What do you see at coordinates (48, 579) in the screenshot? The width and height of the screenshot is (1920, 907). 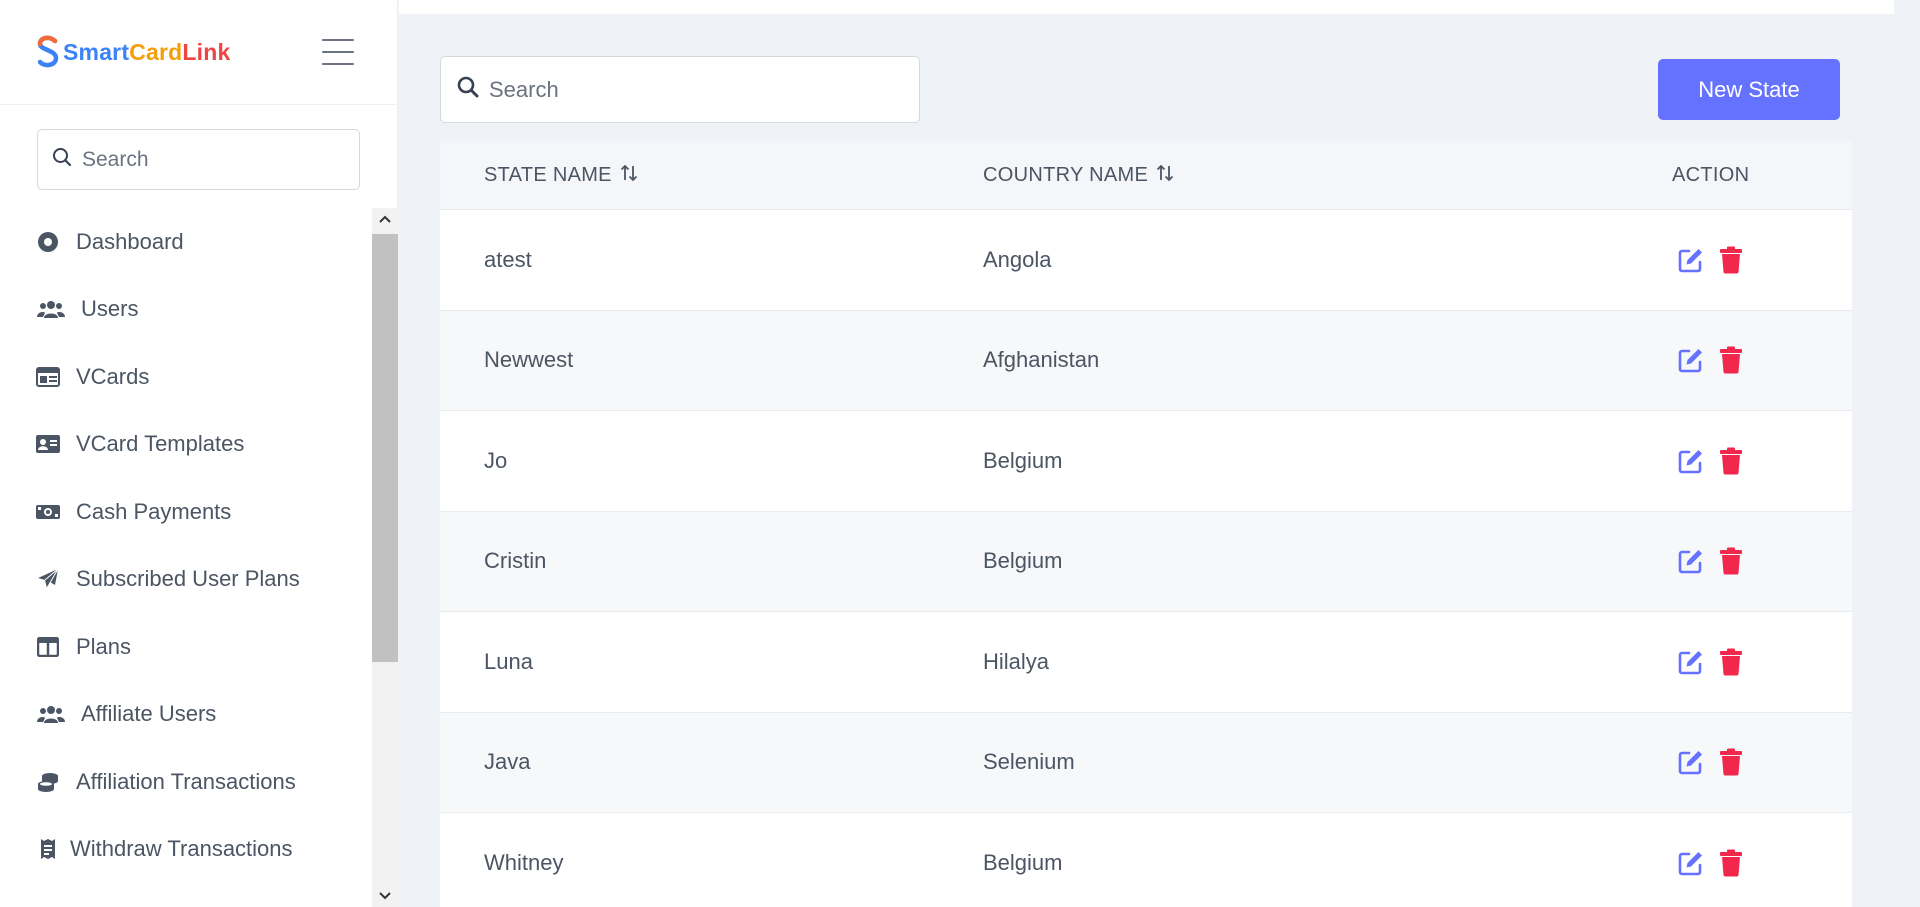 I see `paper-plane-icon` at bounding box center [48, 579].